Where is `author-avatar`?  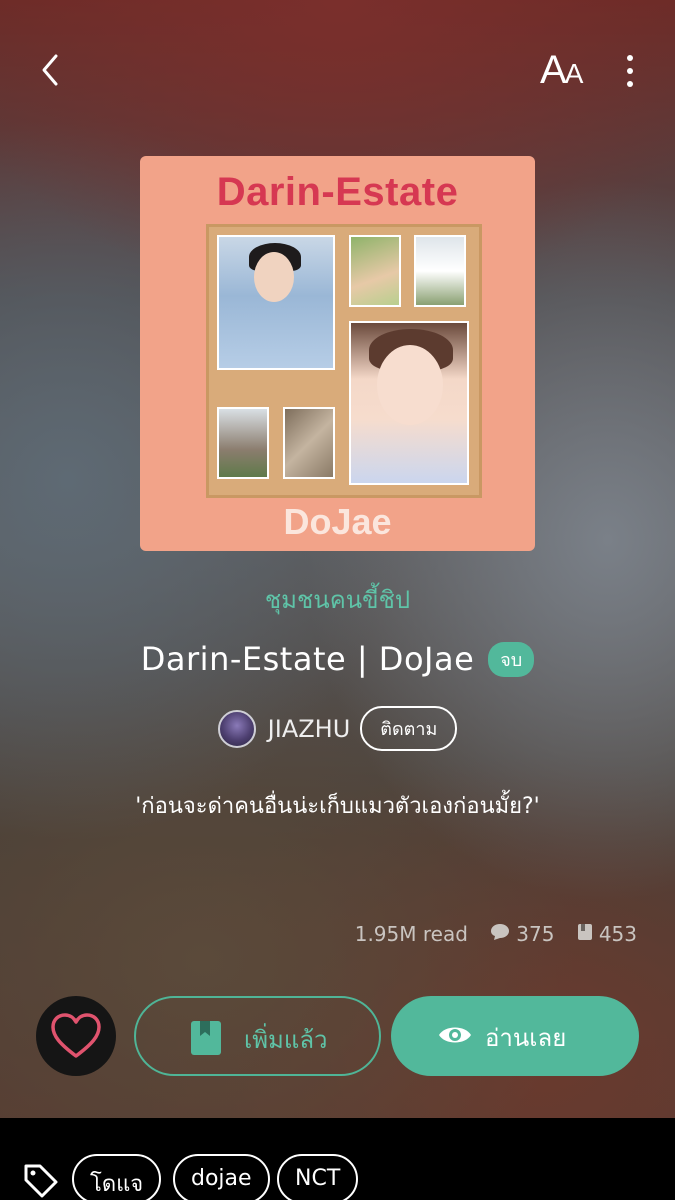 author-avatar is located at coordinates (236, 728).